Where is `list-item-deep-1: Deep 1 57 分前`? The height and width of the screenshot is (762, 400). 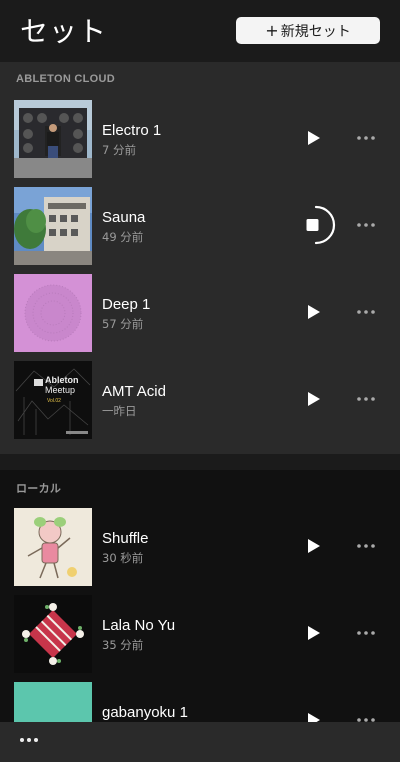 list-item-deep-1: Deep 1 57 分前 is located at coordinates (200, 313).